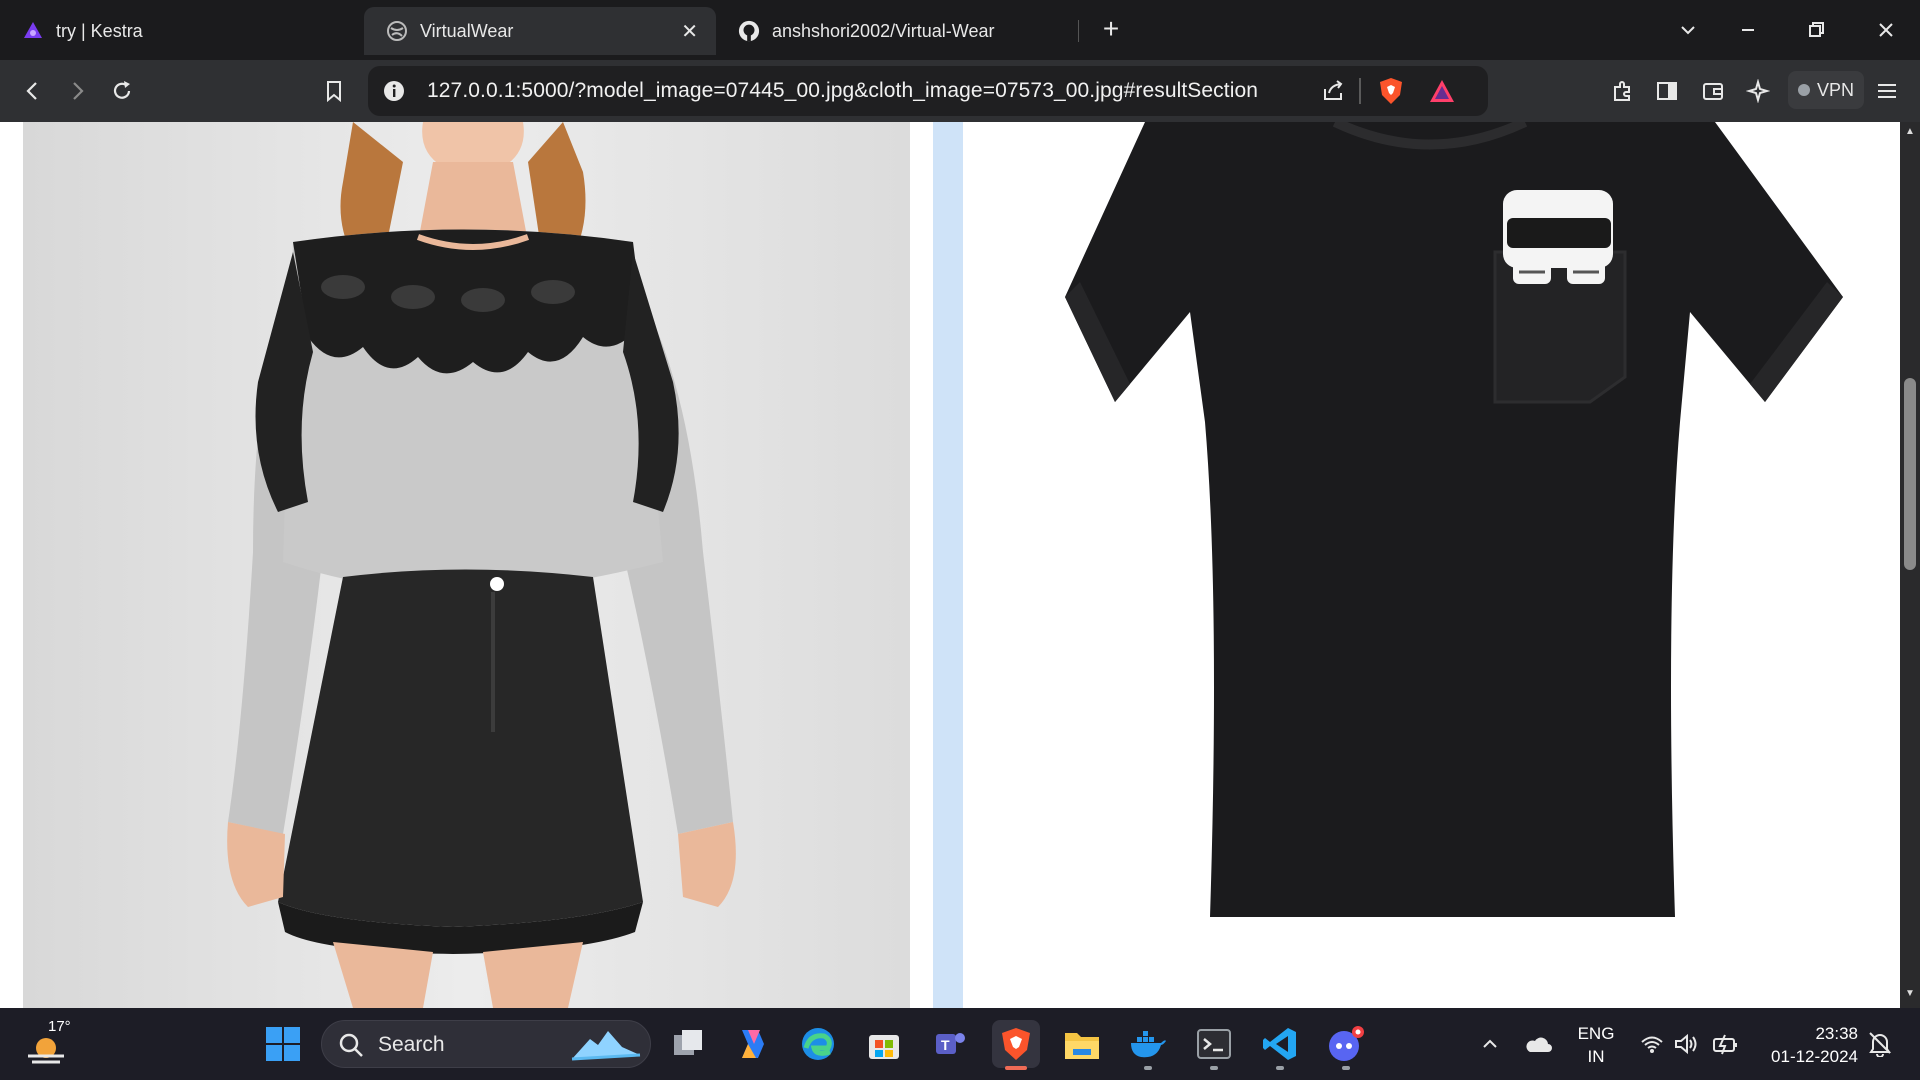 The height and width of the screenshot is (1080, 1920). Describe the element at coordinates (334, 91) in the screenshot. I see `bookmark-icon` at that location.